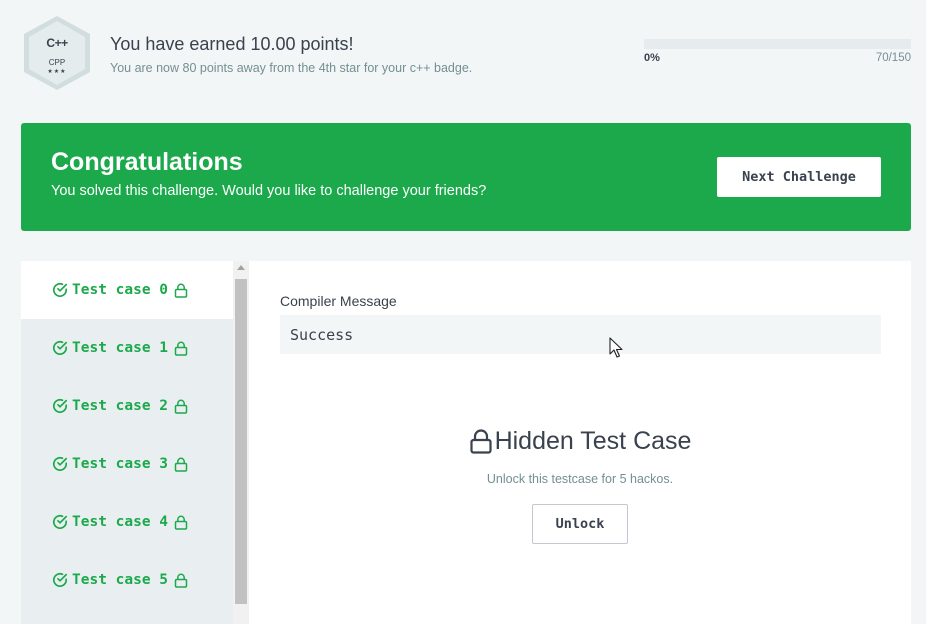 The image size is (926, 624). Describe the element at coordinates (120, 464) in the screenshot. I see `test-case-label: Test case 3` at that location.